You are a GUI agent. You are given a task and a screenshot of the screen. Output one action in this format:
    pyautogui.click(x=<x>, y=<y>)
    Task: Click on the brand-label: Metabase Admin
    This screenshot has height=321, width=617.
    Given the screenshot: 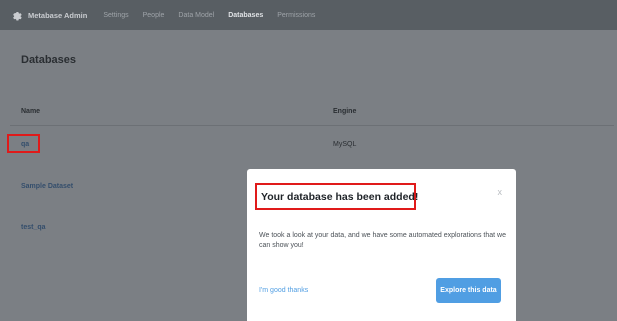 What is the action you would take?
    pyautogui.click(x=58, y=15)
    